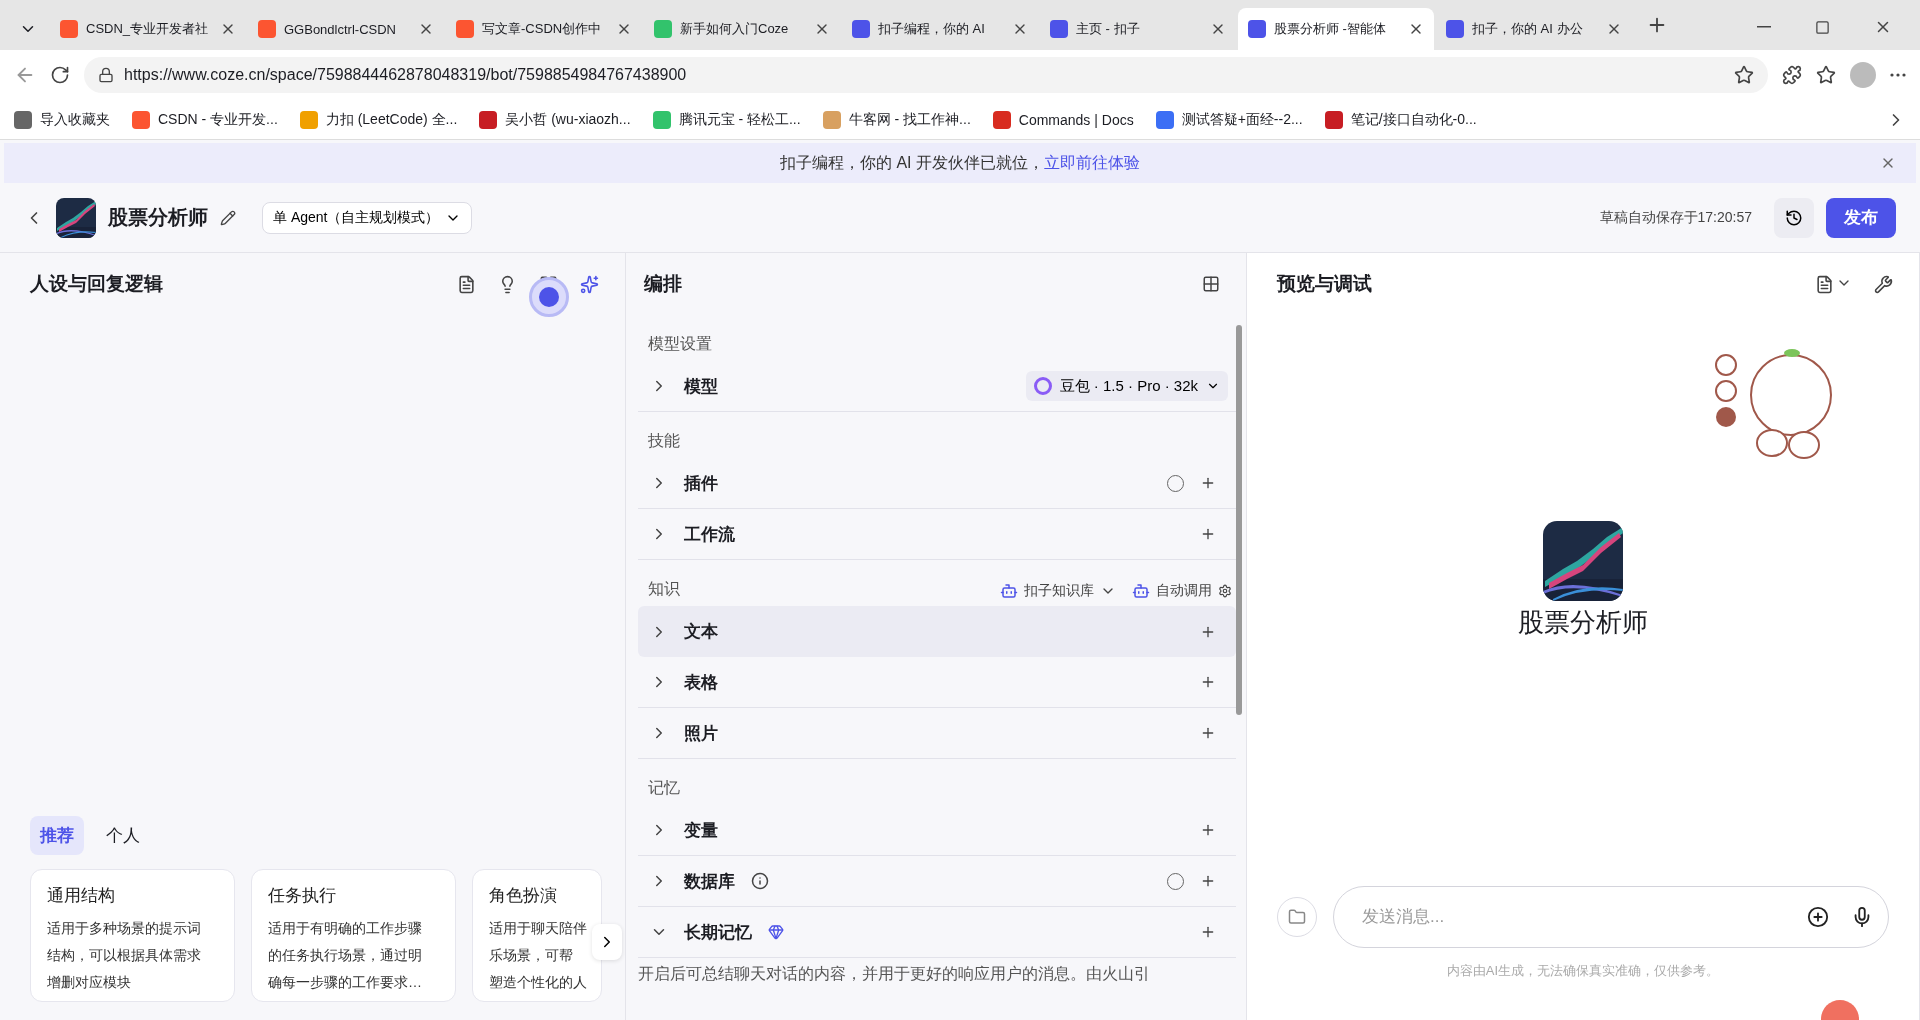 This screenshot has width=1920, height=1020. Describe the element at coordinates (1336, 29) in the screenshot. I see `browser-tab: 股票分析师 -智能体` at that location.